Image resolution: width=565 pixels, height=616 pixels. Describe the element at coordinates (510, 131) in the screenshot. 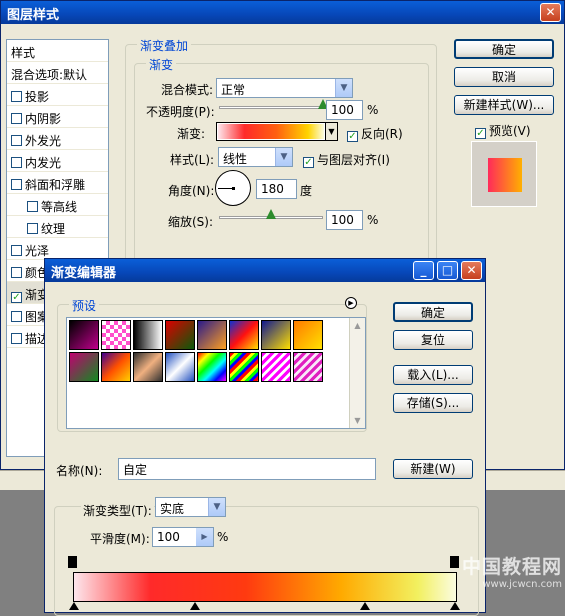

I see `preview-label: 预览(V)` at that location.